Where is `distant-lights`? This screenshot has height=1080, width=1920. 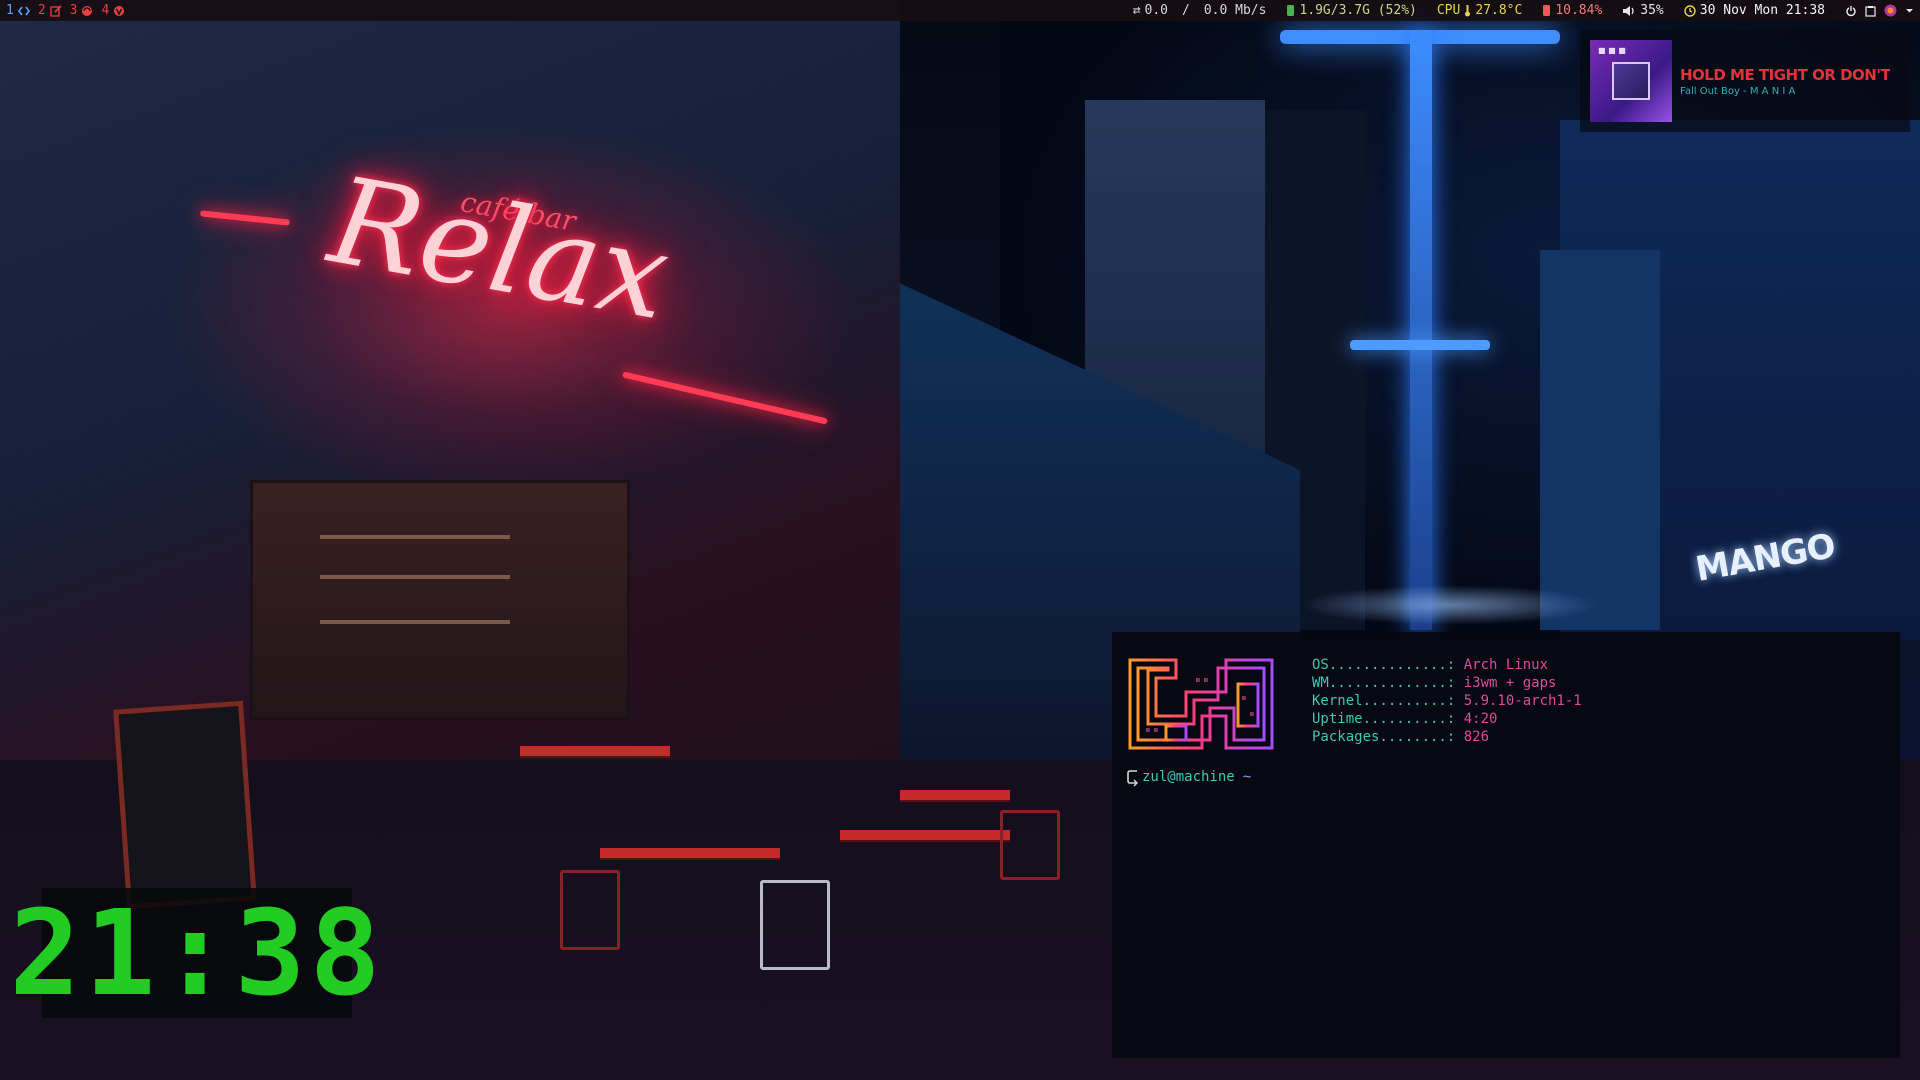 distant-lights is located at coordinates (1450, 605).